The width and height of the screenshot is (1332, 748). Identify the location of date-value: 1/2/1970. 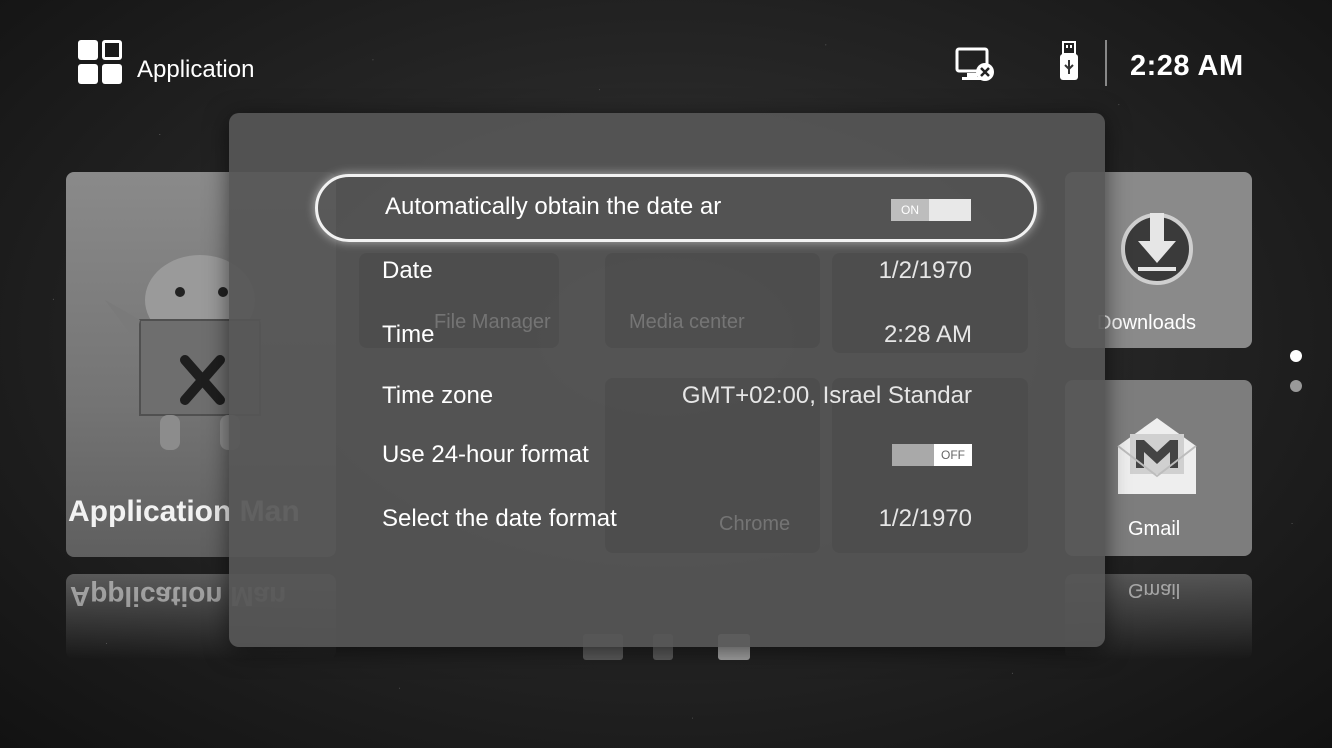
(925, 270).